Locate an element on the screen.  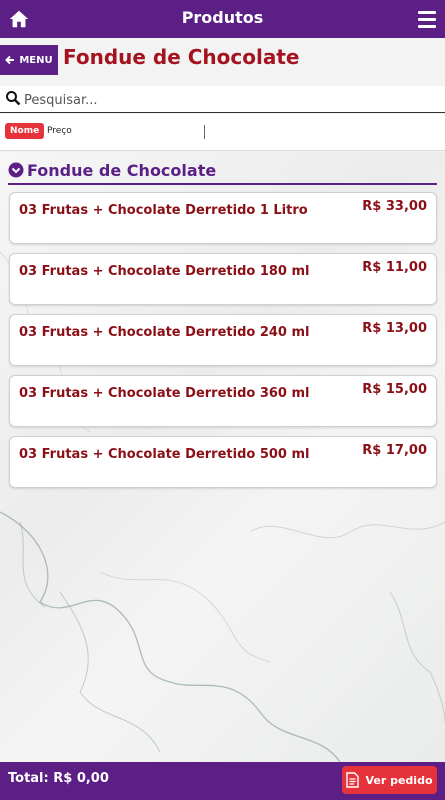
search-input is located at coordinates (224, 100).